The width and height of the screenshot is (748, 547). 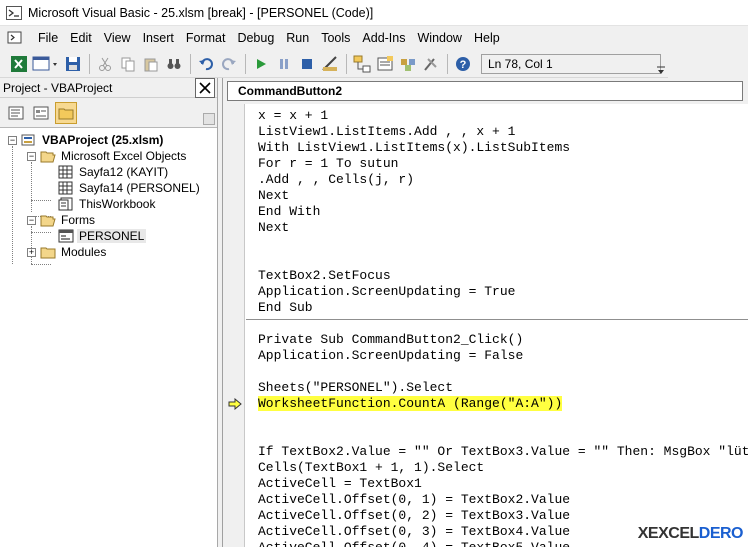 What do you see at coordinates (205, 87) in the screenshot?
I see `close-icon` at bounding box center [205, 87].